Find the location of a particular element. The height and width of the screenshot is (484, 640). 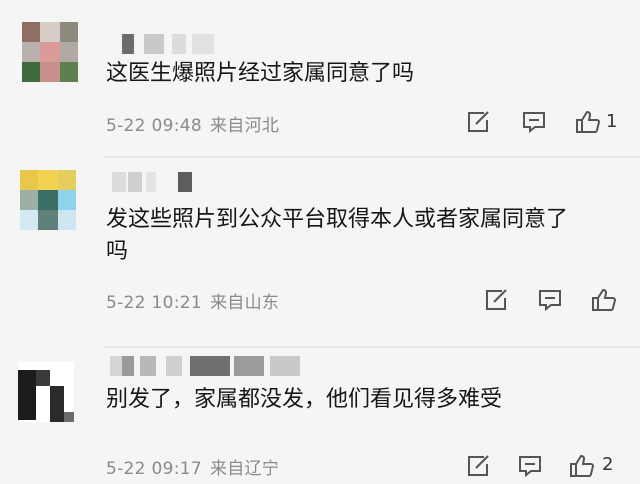

comment-date: 5-22 09:17 is located at coordinates (154, 469).